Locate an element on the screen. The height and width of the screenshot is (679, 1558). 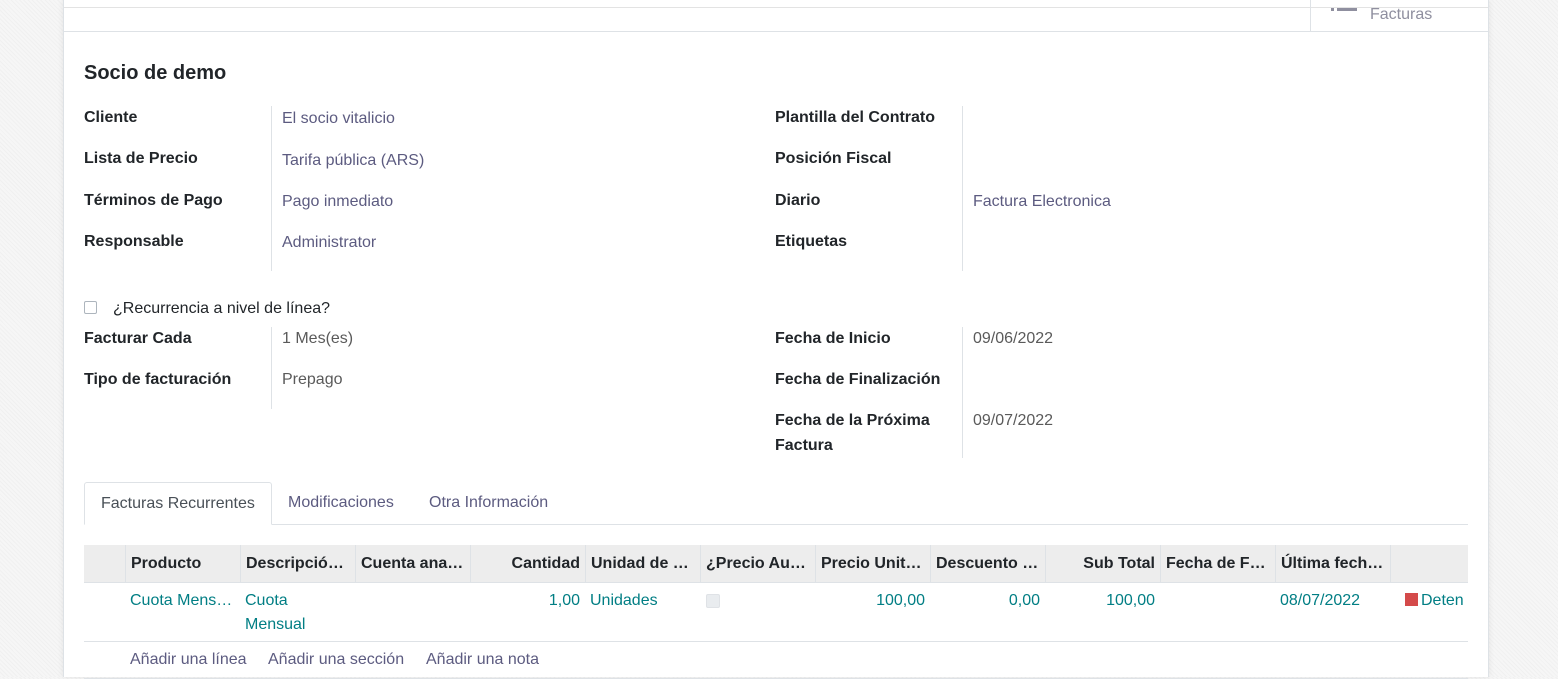
tab-otra-informacion: Otra Información is located at coordinates (488, 503).